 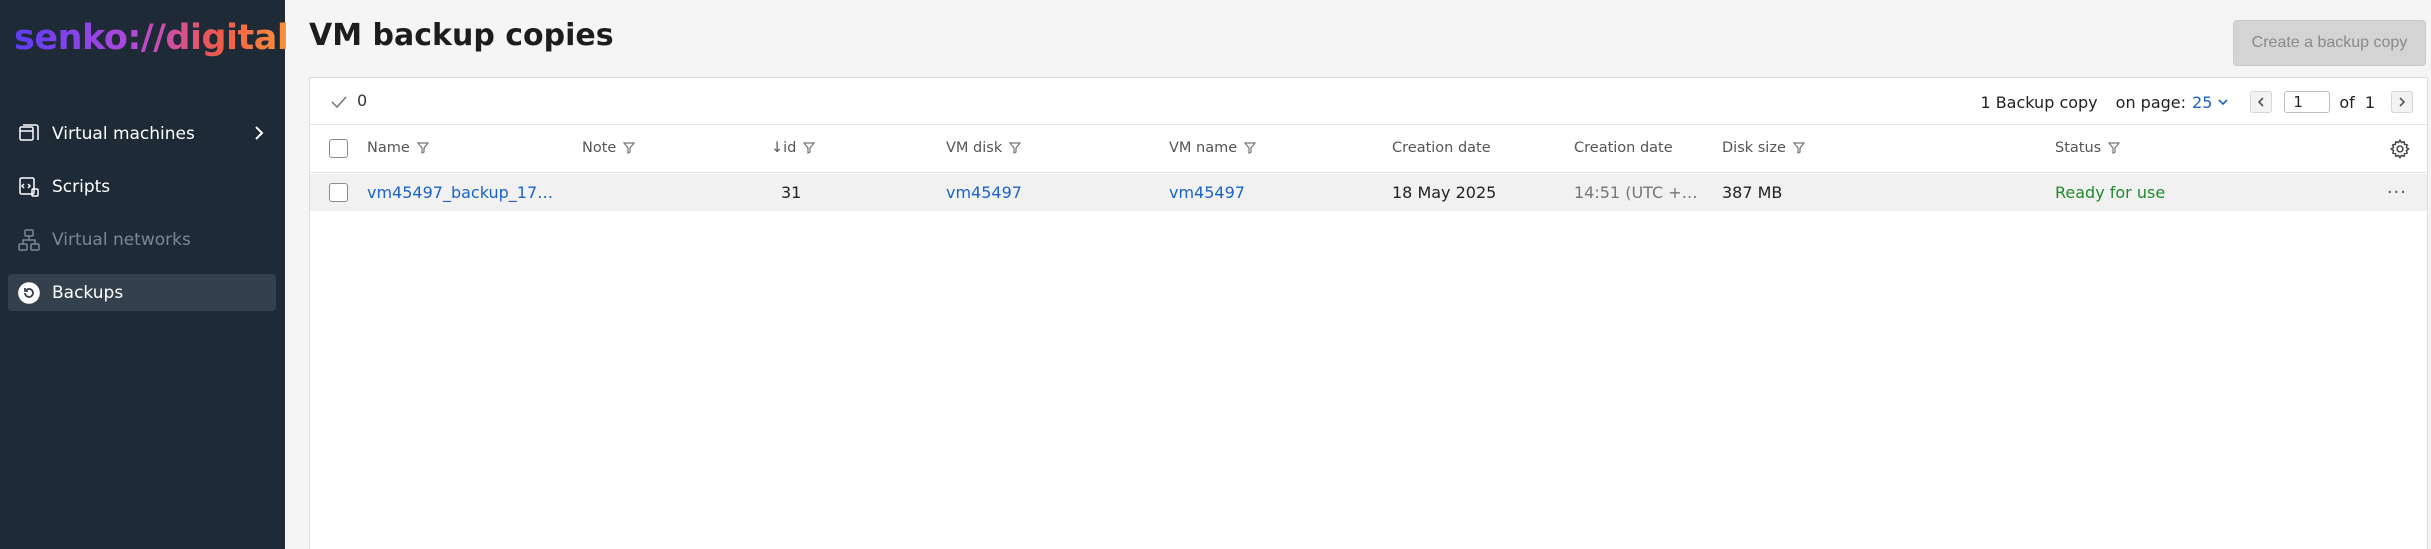 I want to click on status-cell: Ready for use, so click(x=2110, y=192).